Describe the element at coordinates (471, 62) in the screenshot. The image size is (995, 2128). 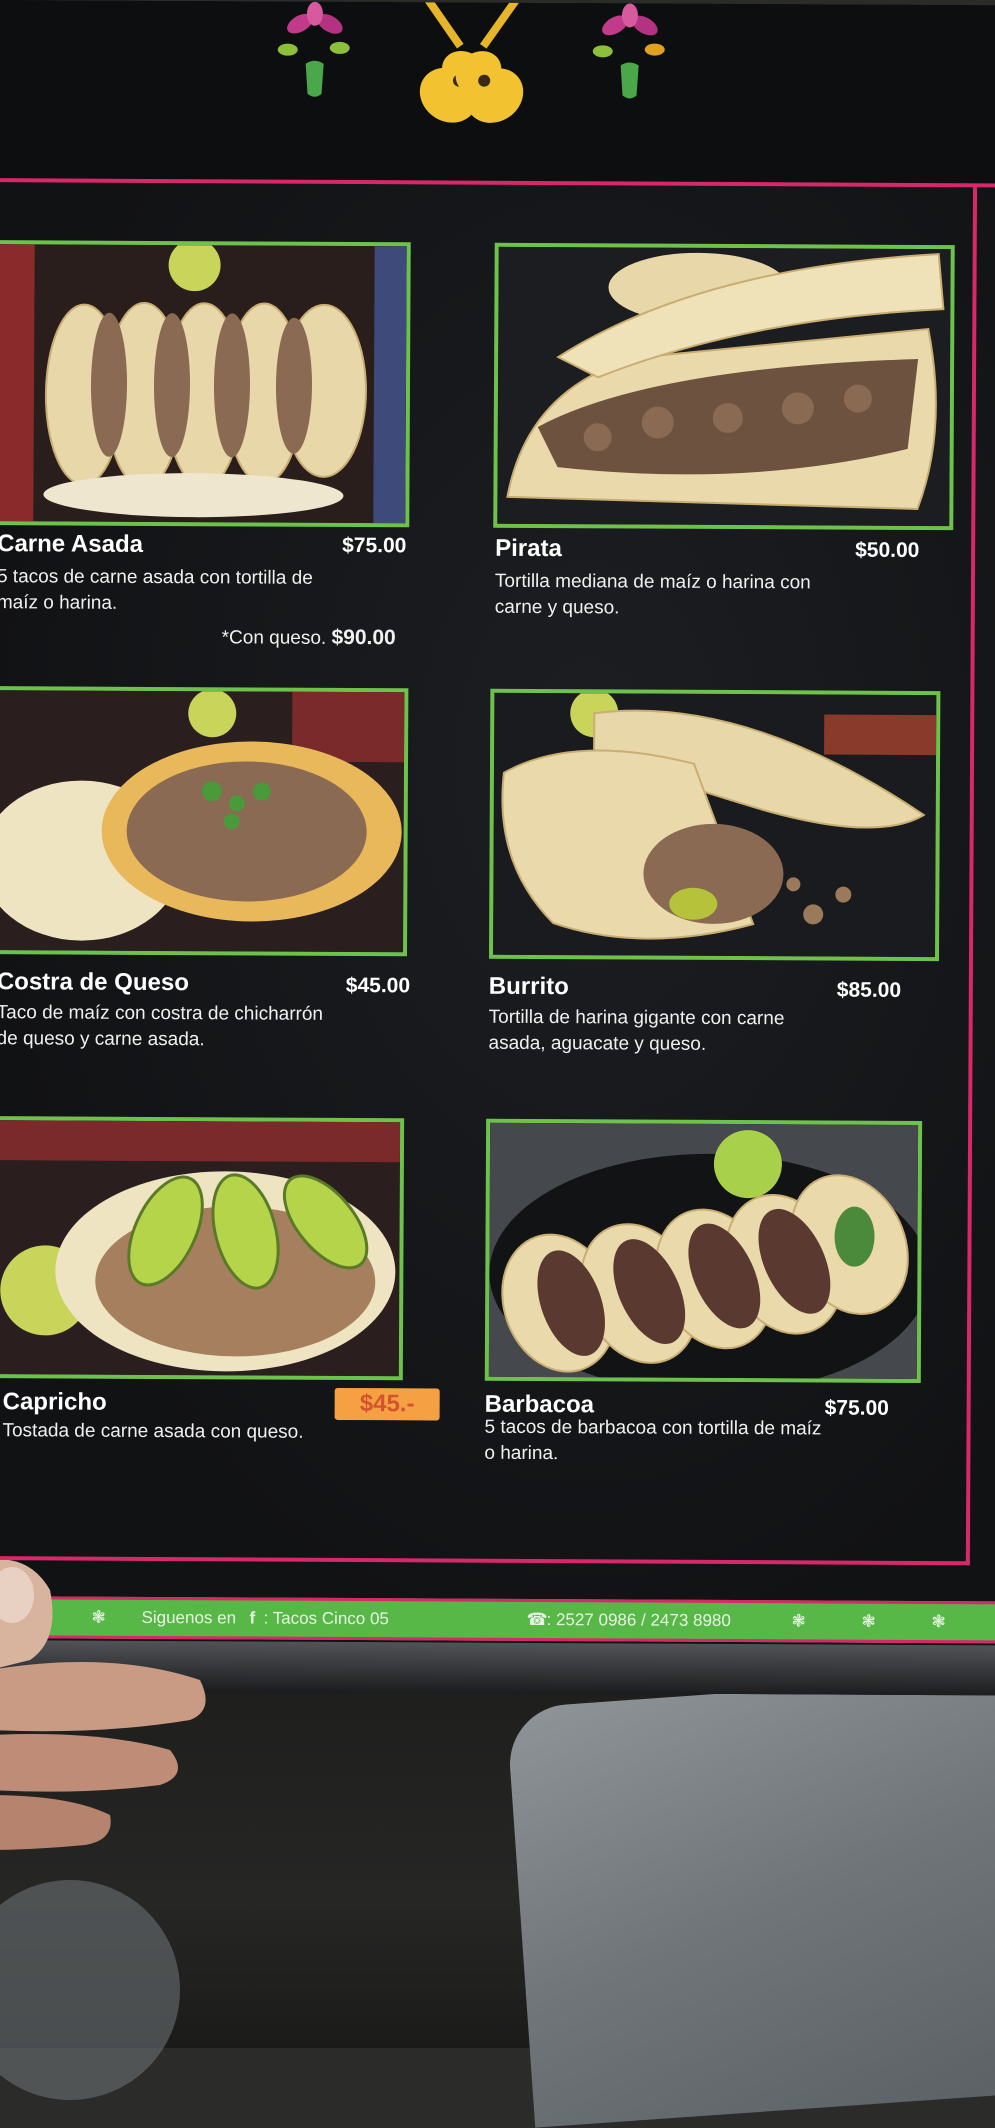
I see `guitar-icon` at that location.